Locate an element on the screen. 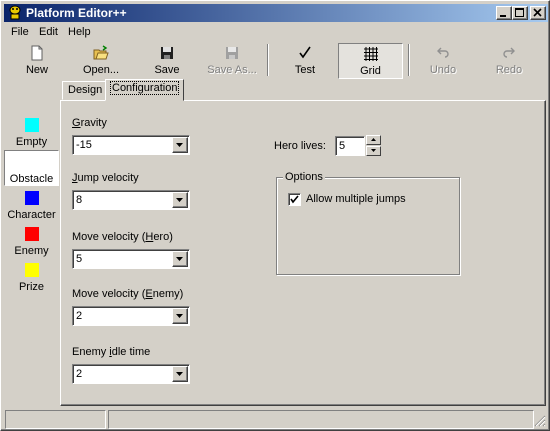  redo-arrow-icon is located at coordinates (509, 53).